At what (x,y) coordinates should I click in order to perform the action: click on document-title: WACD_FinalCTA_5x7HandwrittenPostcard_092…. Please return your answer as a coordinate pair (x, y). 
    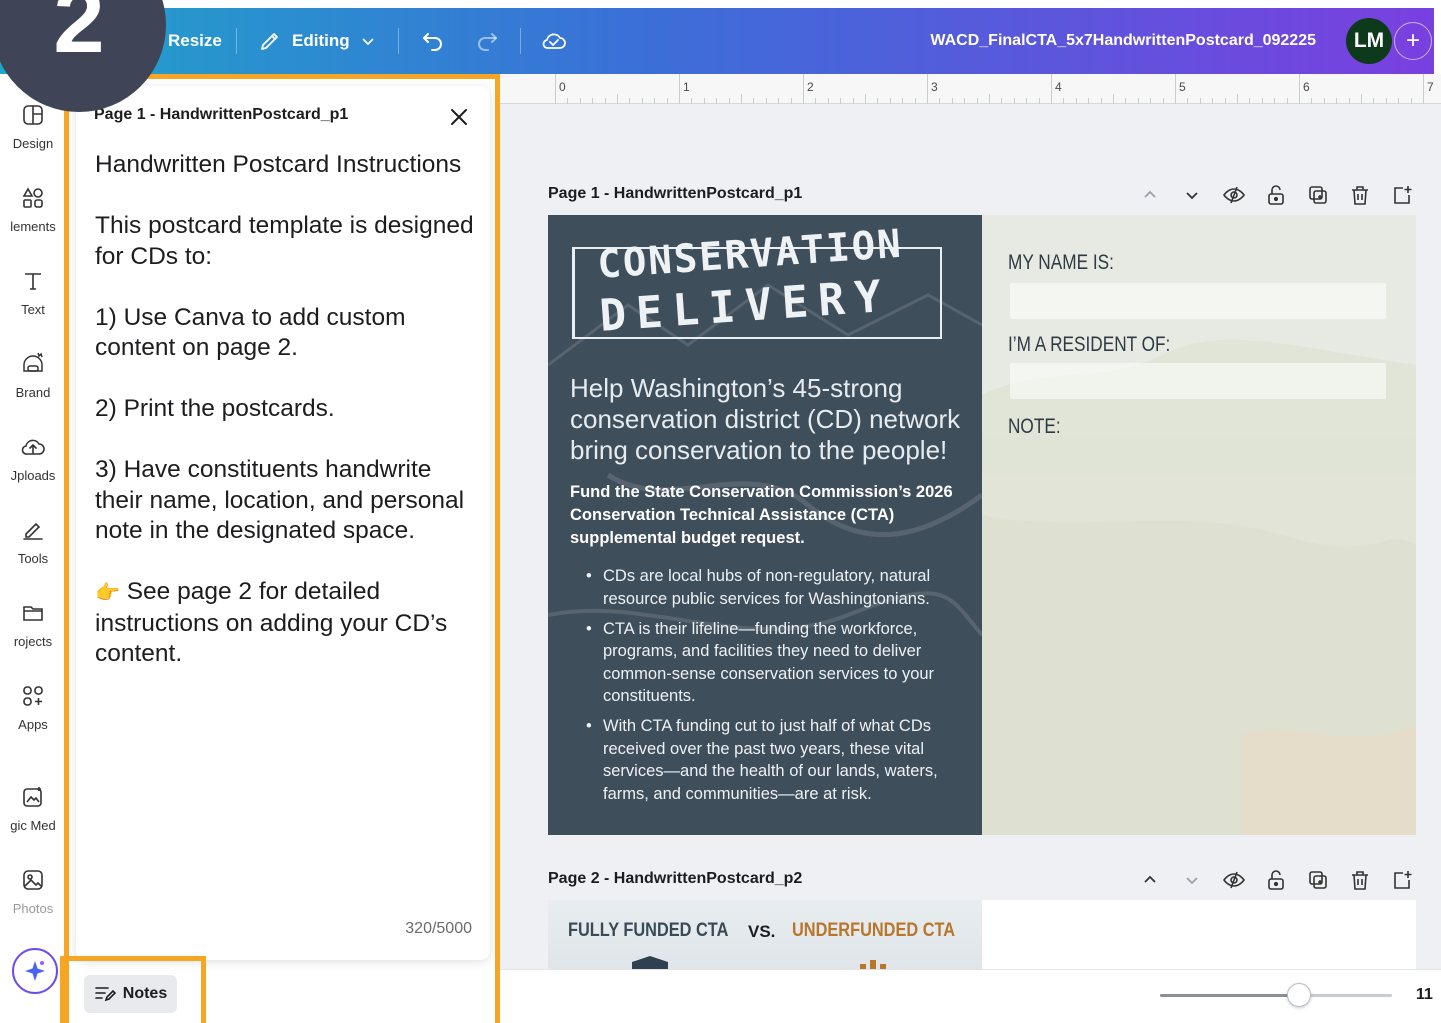
    Looking at the image, I should click on (1123, 41).